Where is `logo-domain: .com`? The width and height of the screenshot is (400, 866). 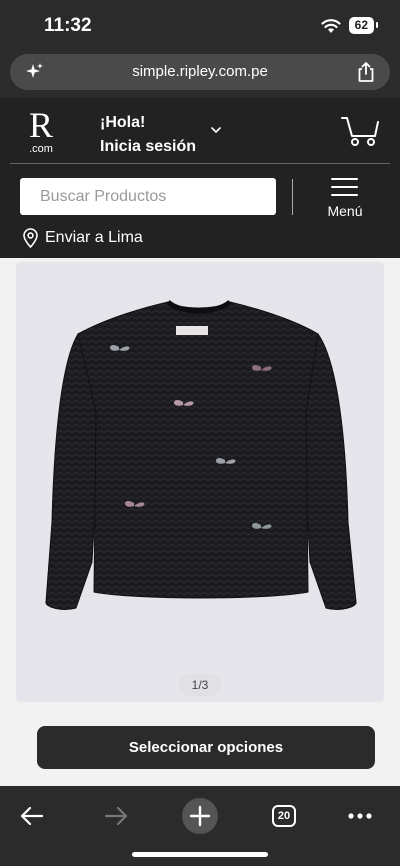 logo-domain: .com is located at coordinates (41, 149).